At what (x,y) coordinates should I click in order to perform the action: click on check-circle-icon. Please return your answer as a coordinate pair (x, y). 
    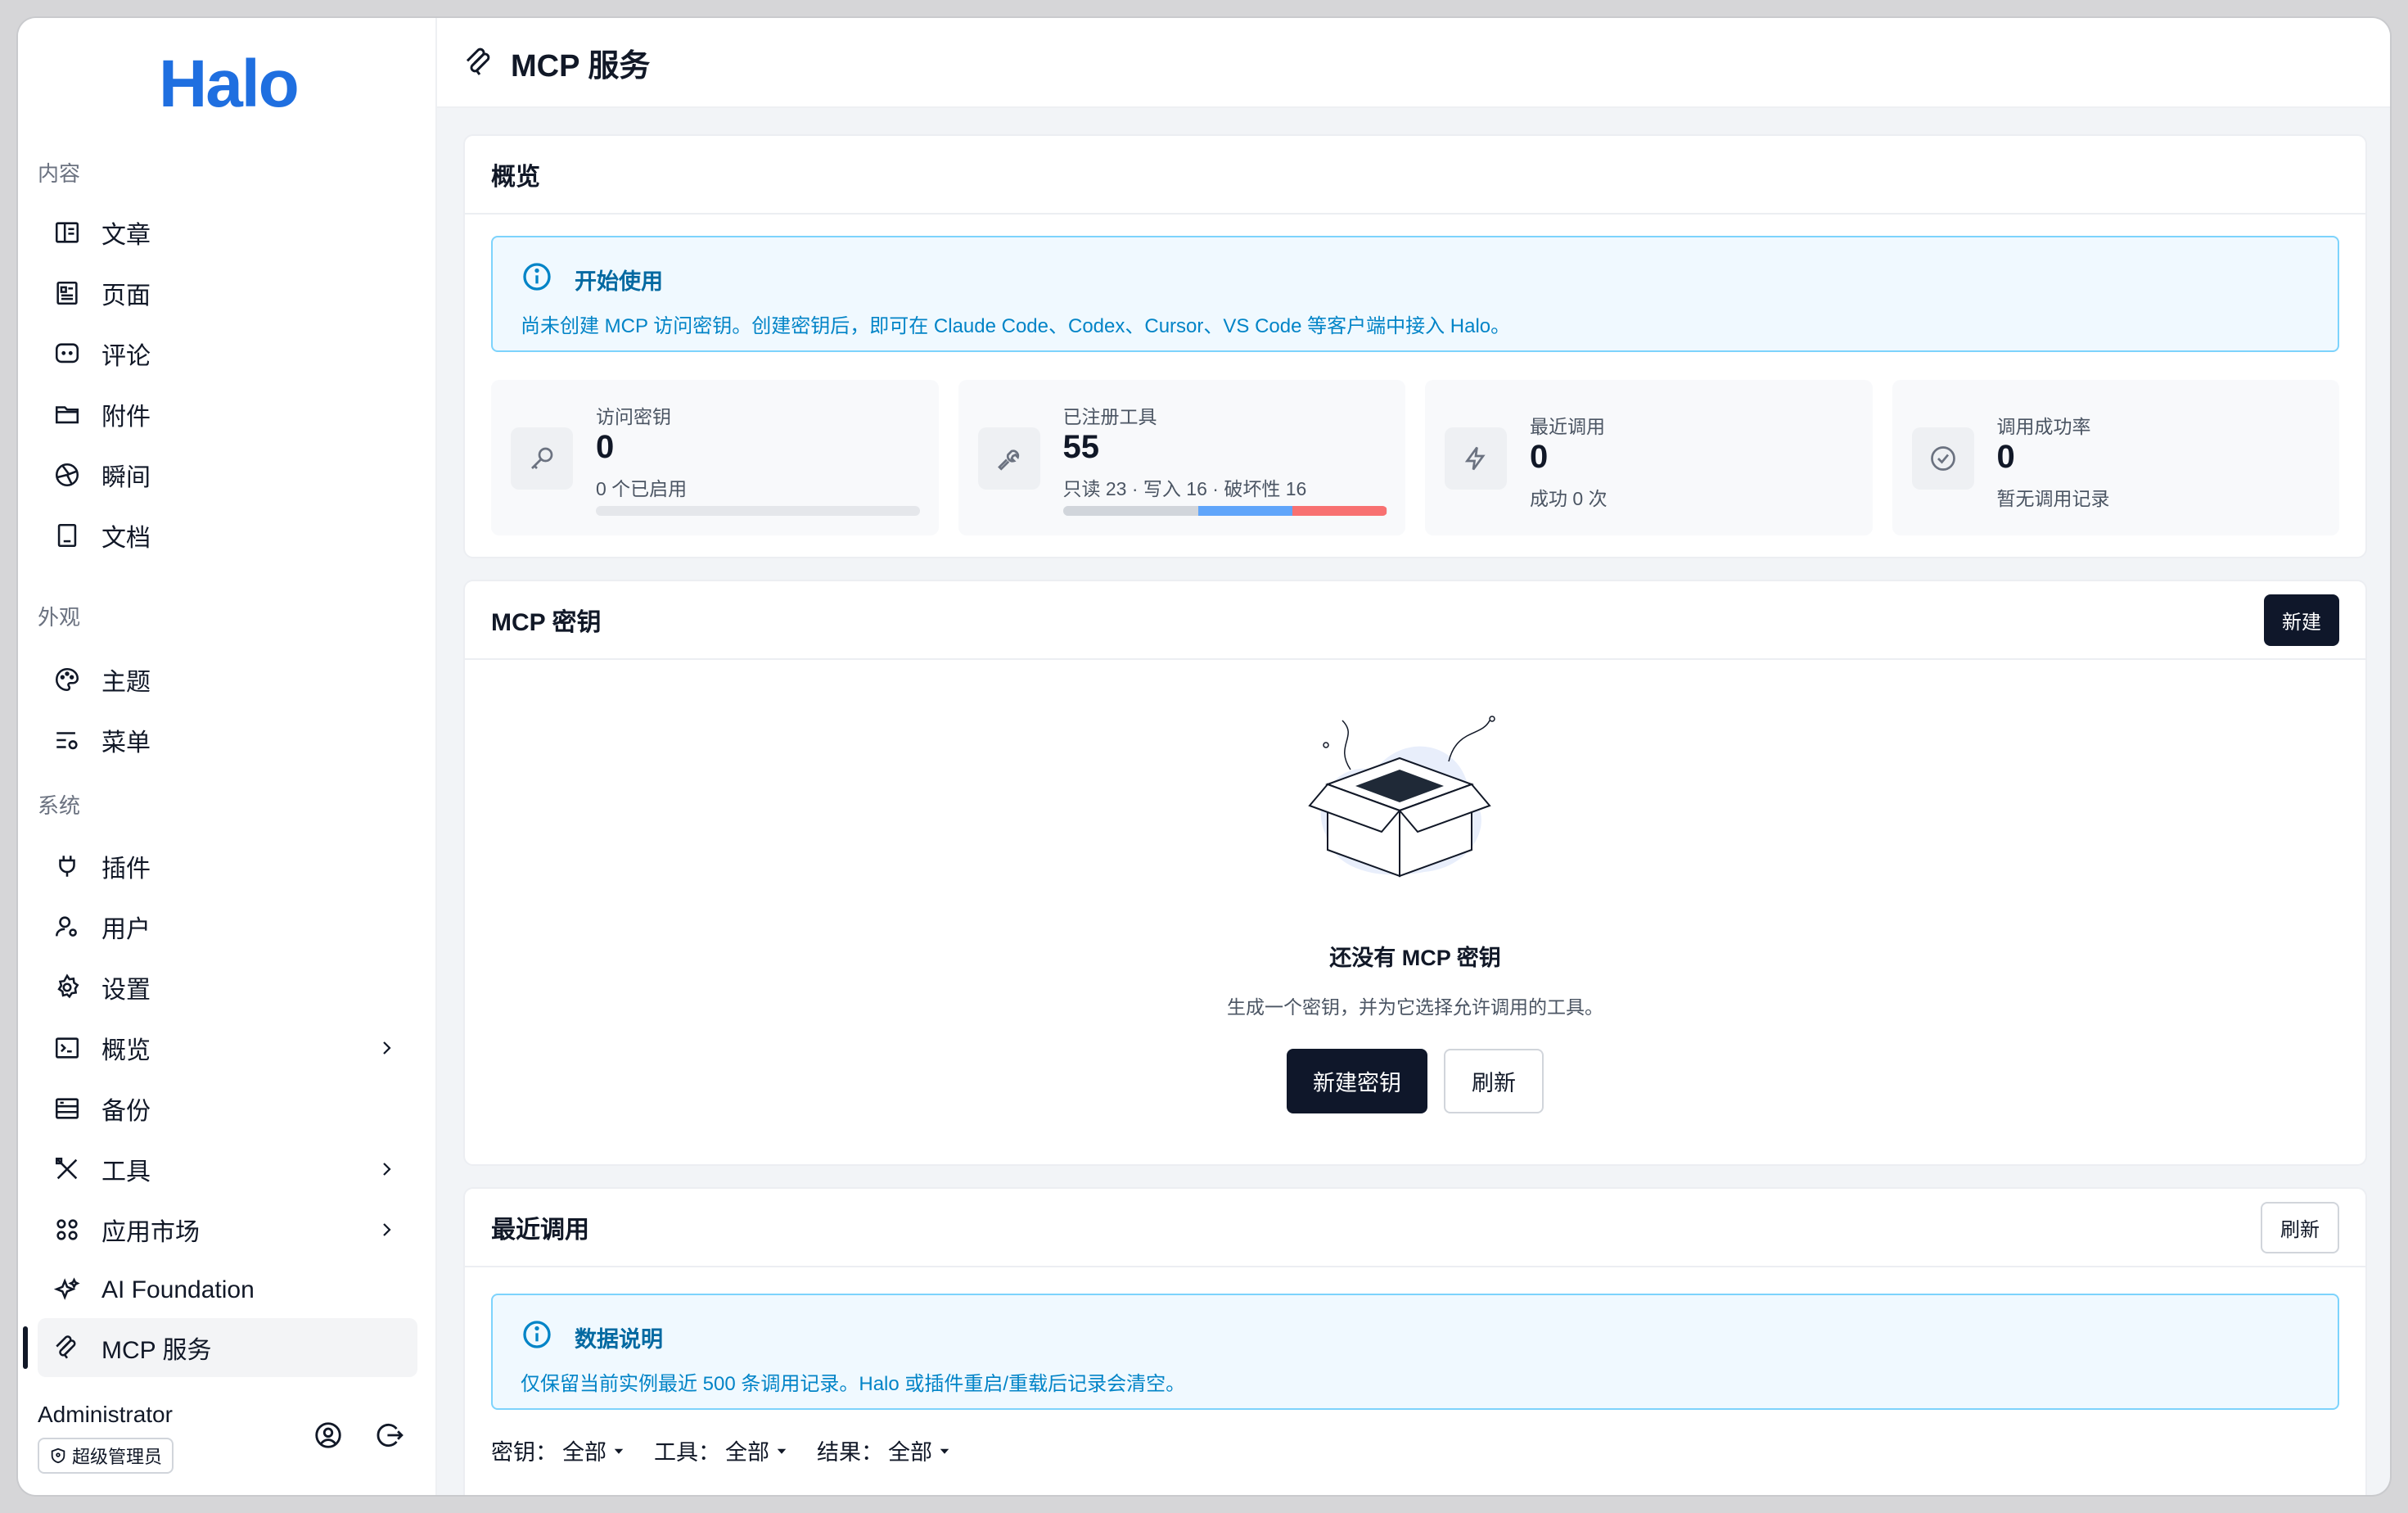
    Looking at the image, I should click on (1943, 458).